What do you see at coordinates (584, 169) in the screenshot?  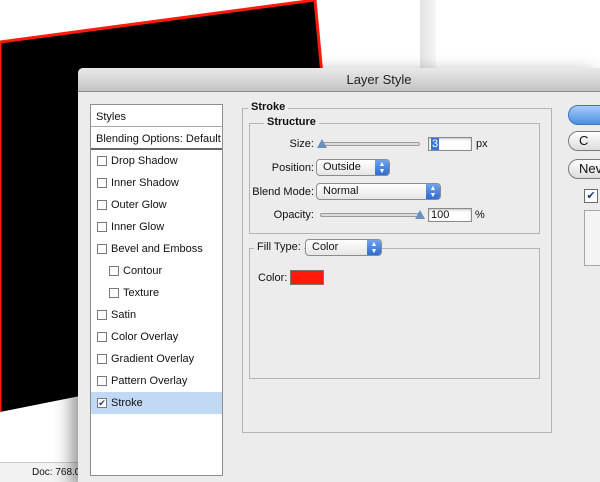 I see `new-style-button: Nev` at bounding box center [584, 169].